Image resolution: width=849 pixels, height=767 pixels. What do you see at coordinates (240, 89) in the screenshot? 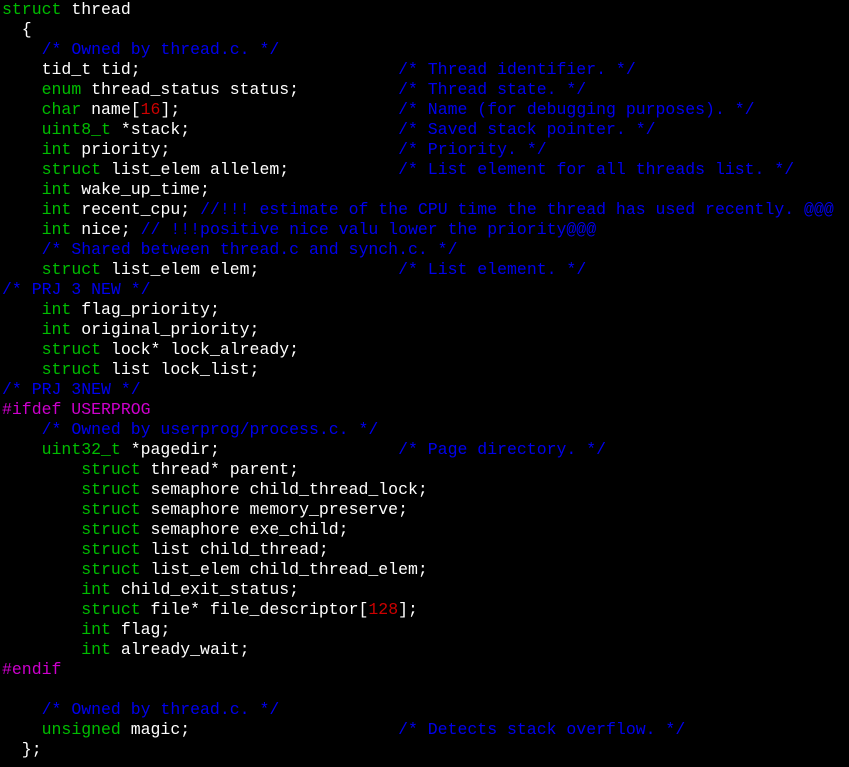
I see `code-text: thread_status status;` at bounding box center [240, 89].